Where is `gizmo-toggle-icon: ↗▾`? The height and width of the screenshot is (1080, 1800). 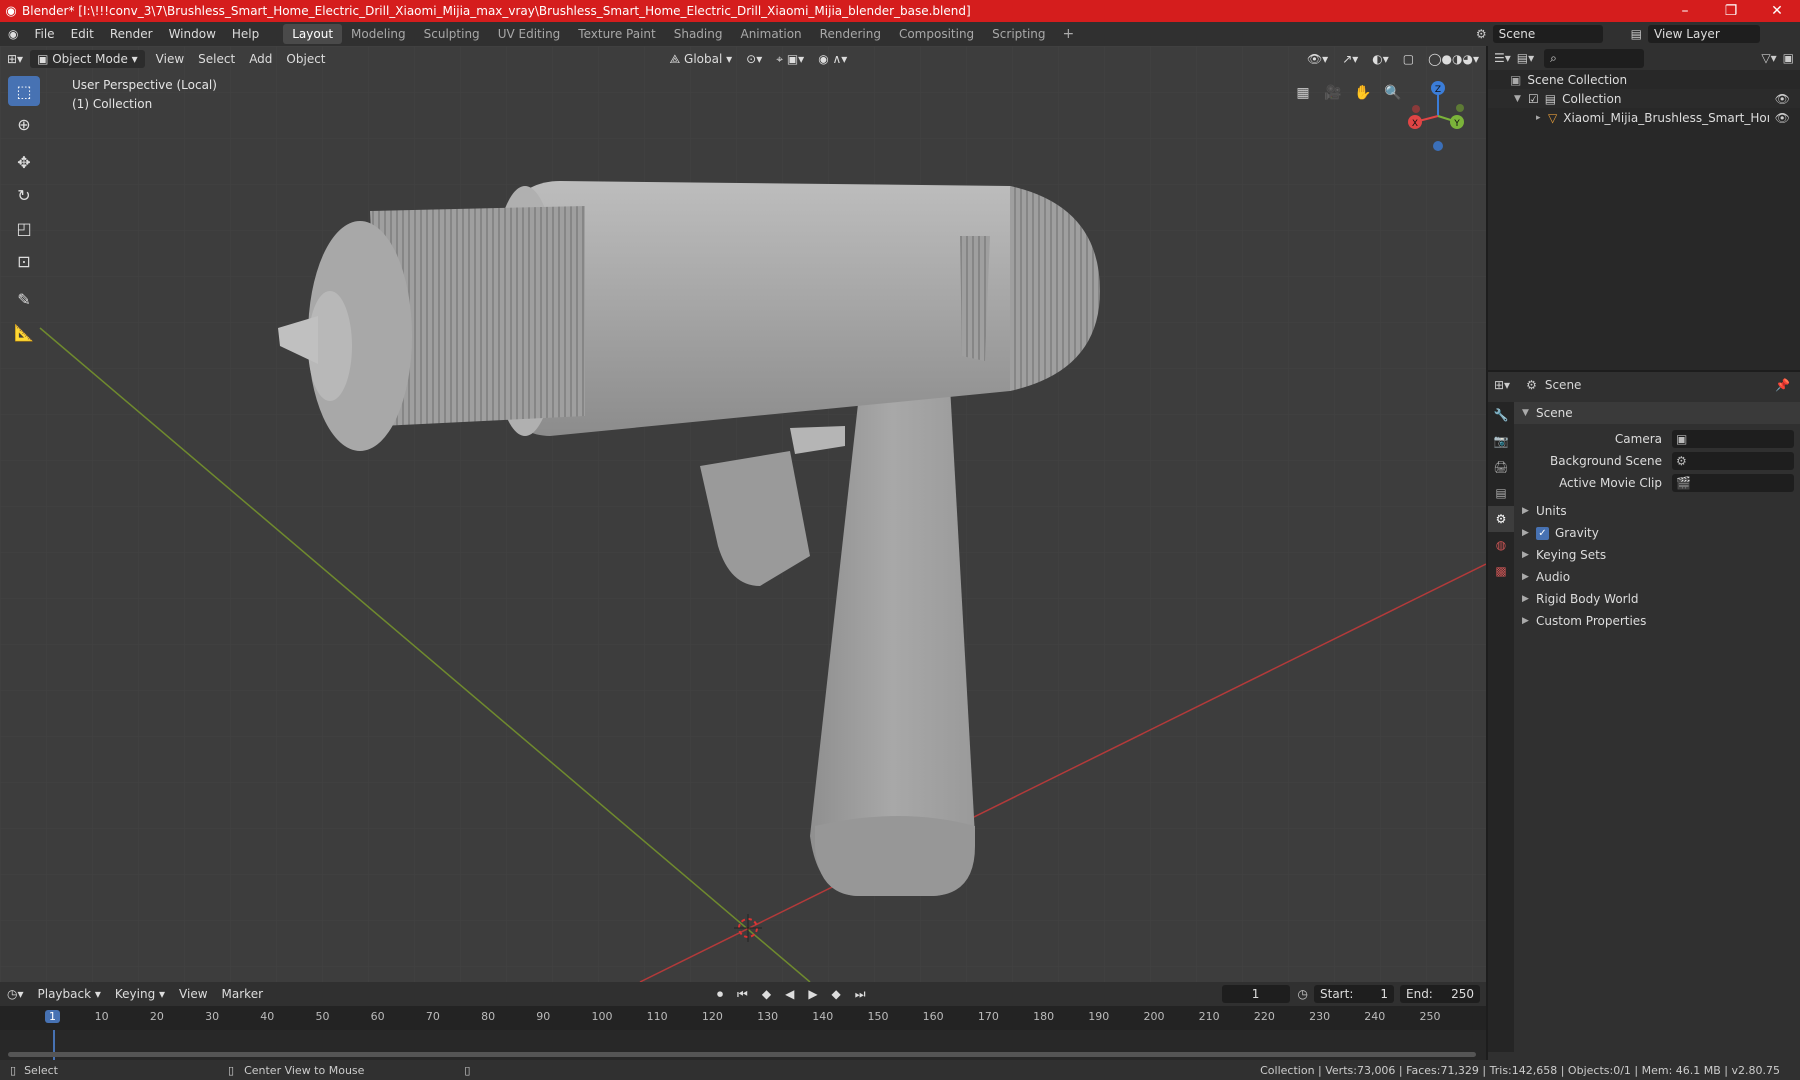
gizmo-toggle-icon: ↗▾ is located at coordinates (1350, 59).